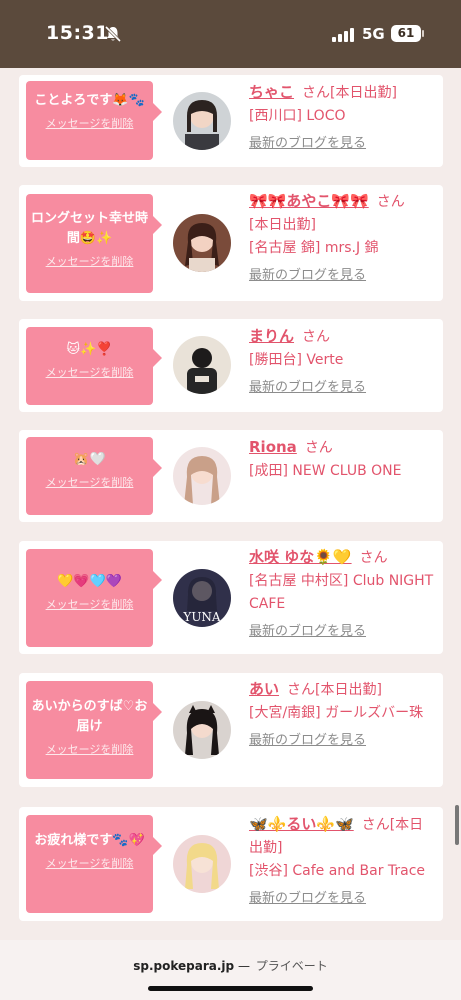 Image resolution: width=461 pixels, height=1000 pixels. What do you see at coordinates (184, 966) in the screenshot?
I see `url-host: sp.pokepara.jp` at bounding box center [184, 966].